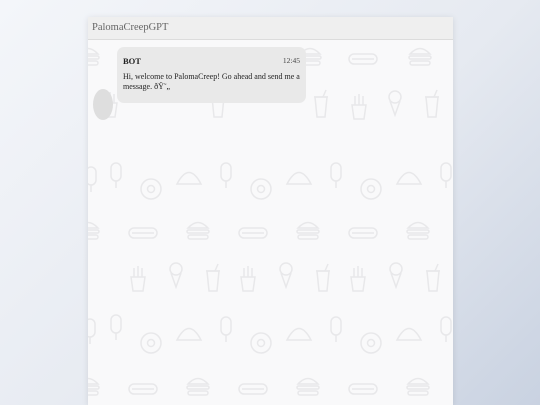 The height and width of the screenshot is (405, 540). I want to click on window-title: PalomaCreepGPT, so click(270, 28).